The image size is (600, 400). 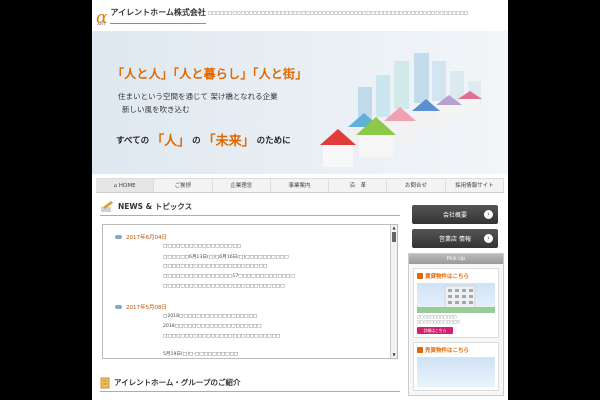 I want to click on group-heading: アイレントホーム・グループのご紹介, so click(x=250, y=383).